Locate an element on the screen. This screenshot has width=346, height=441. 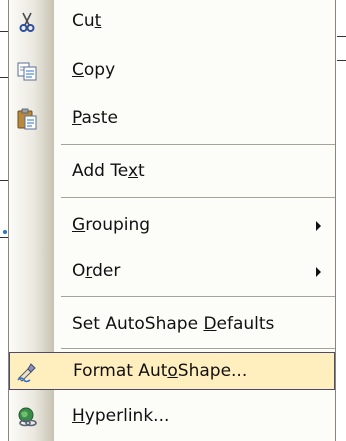
document-dot is located at coordinates (5, 232).